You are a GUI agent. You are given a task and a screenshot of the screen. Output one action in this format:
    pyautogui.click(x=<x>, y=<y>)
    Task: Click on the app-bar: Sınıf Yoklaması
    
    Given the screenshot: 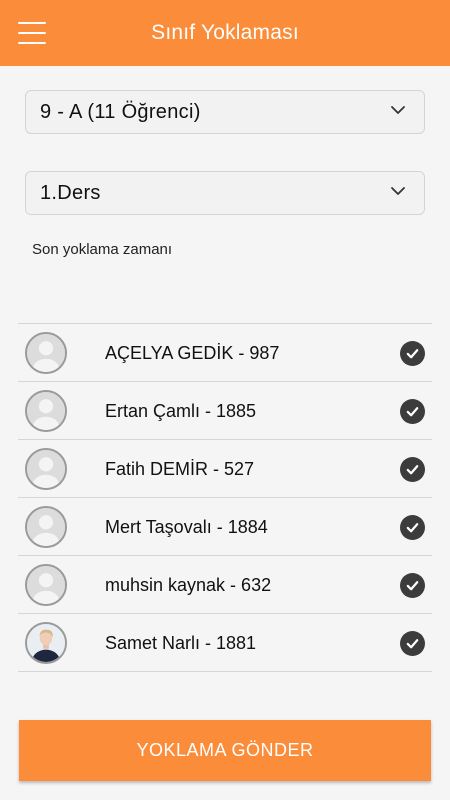 What is the action you would take?
    pyautogui.click(x=225, y=33)
    